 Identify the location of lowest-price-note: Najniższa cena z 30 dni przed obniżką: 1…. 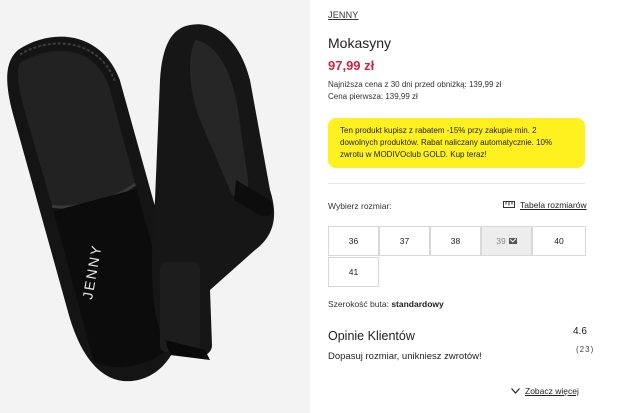
(415, 84).